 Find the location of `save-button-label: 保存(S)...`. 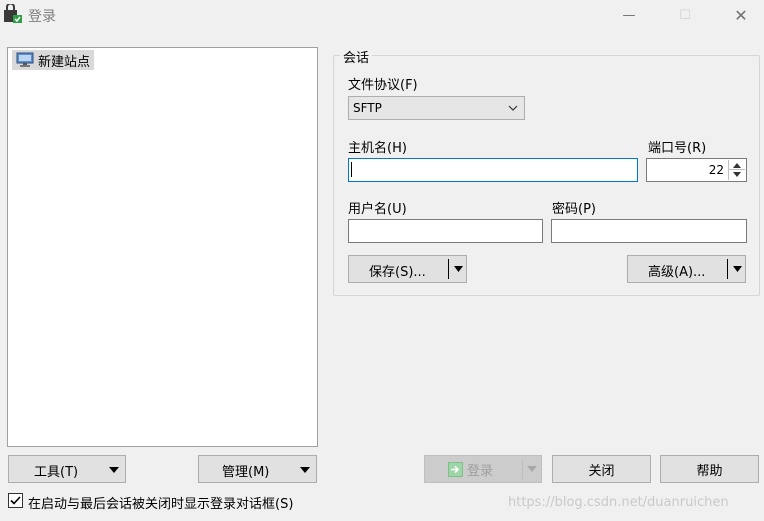

save-button-label: 保存(S)... is located at coordinates (397, 272).